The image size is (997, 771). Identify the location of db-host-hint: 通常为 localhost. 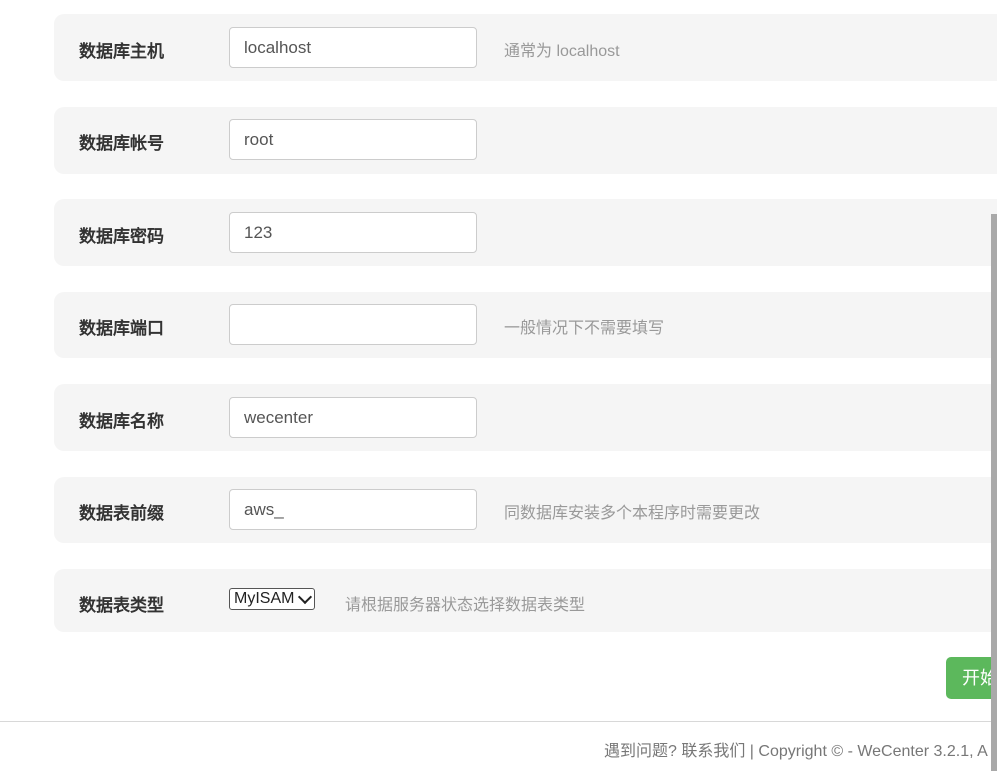
(562, 51).